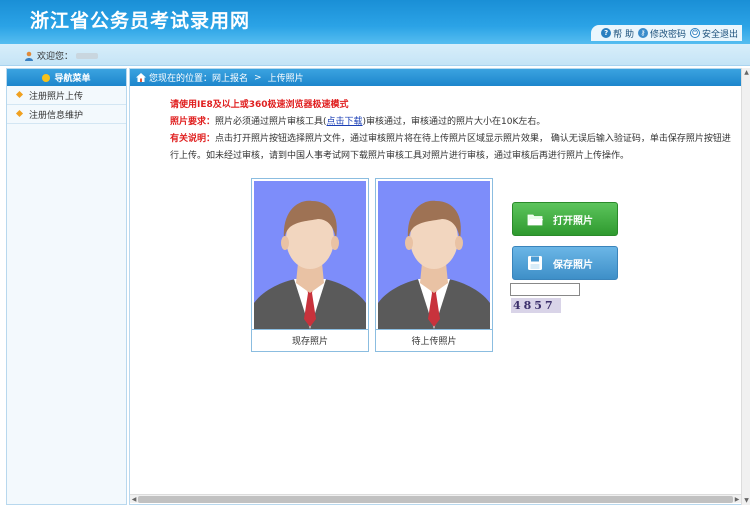 The width and height of the screenshot is (750, 511). I want to click on current-photo, so click(310, 255).